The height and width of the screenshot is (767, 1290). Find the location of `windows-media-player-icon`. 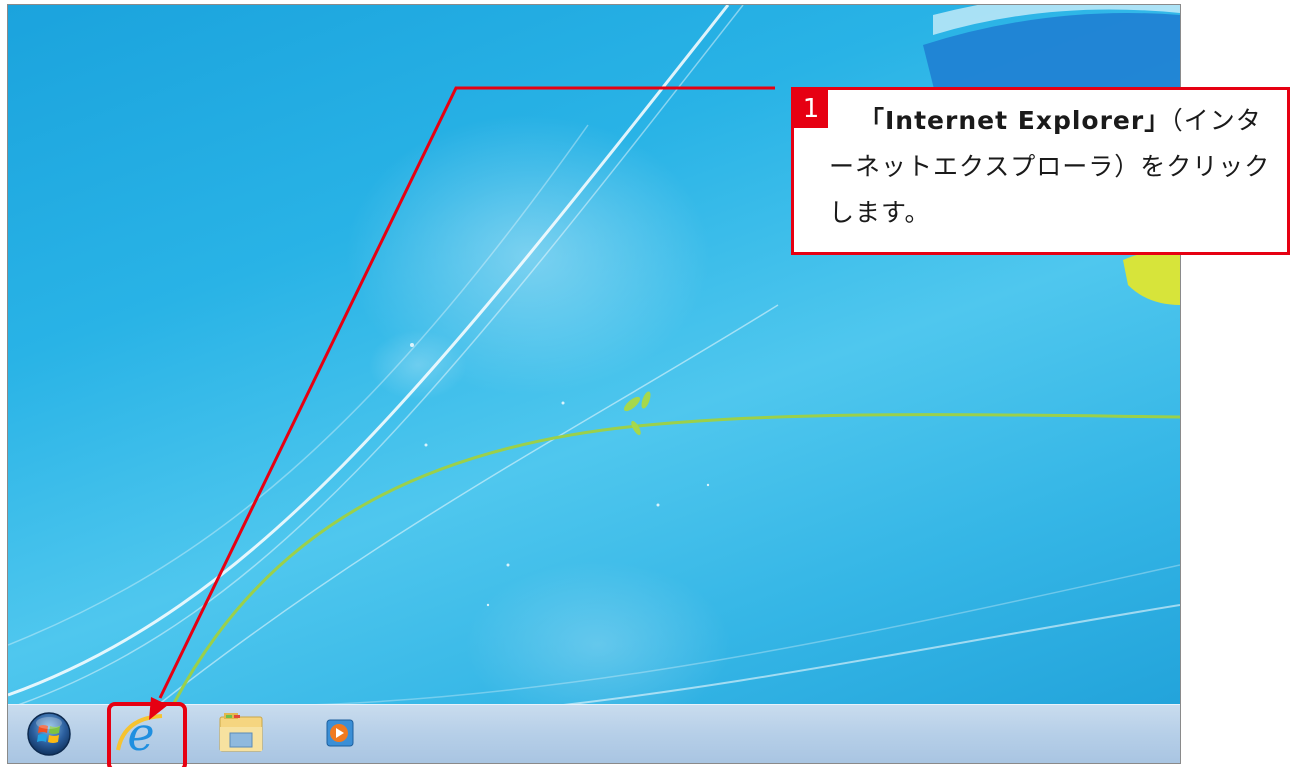

windows-media-player-icon is located at coordinates (340, 733).